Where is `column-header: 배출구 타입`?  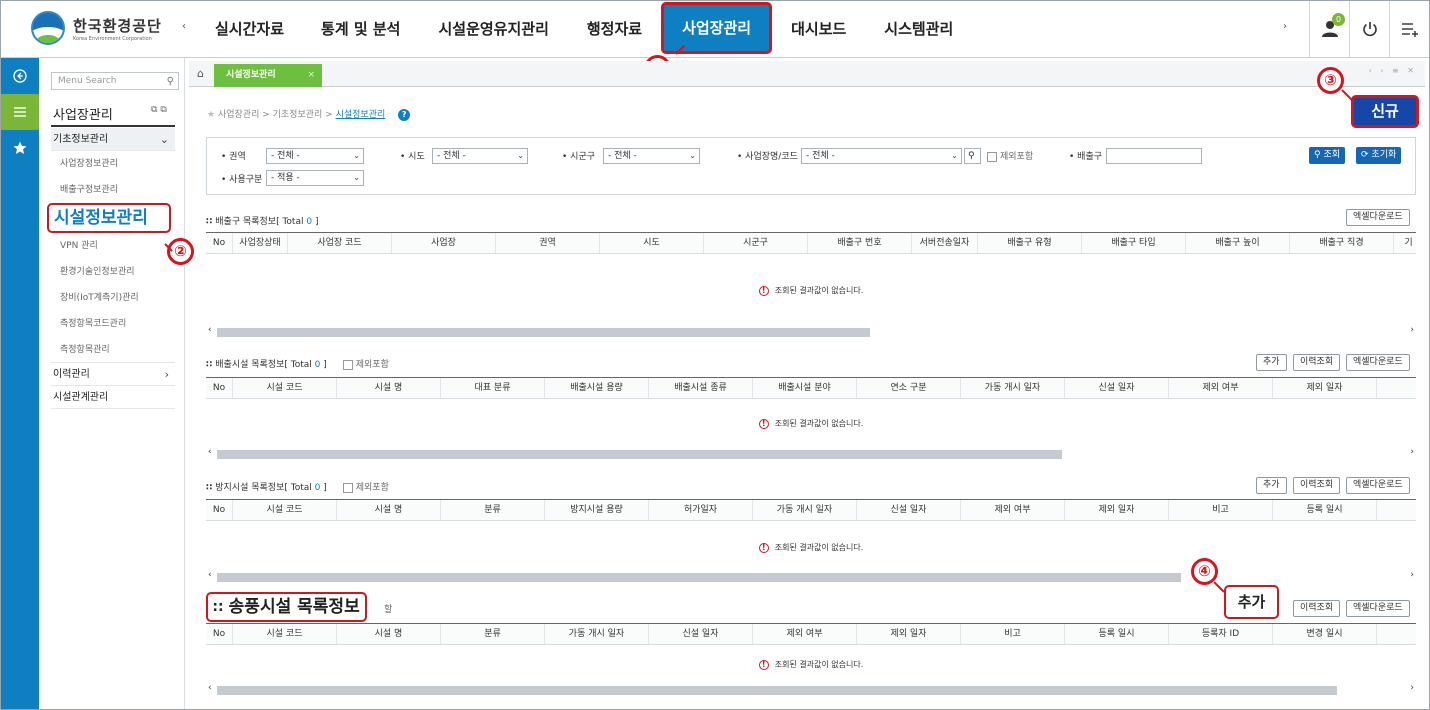
column-header: 배출구 타입 is located at coordinates (1134, 243).